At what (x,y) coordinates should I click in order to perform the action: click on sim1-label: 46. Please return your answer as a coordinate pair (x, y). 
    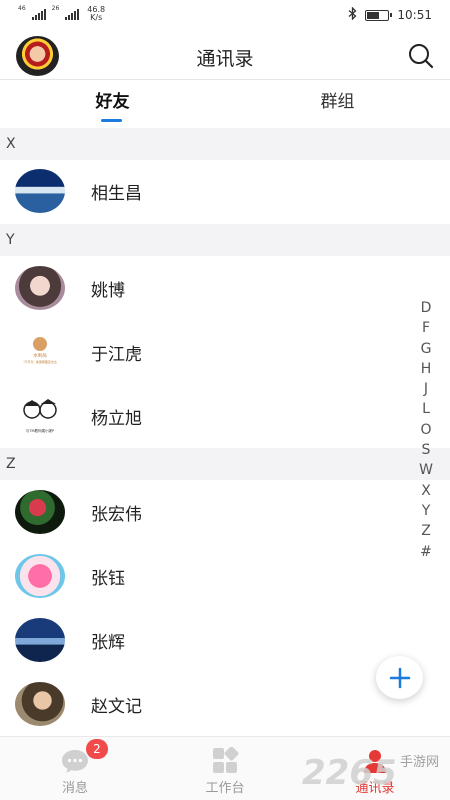
    Looking at the image, I should click on (22, 8).